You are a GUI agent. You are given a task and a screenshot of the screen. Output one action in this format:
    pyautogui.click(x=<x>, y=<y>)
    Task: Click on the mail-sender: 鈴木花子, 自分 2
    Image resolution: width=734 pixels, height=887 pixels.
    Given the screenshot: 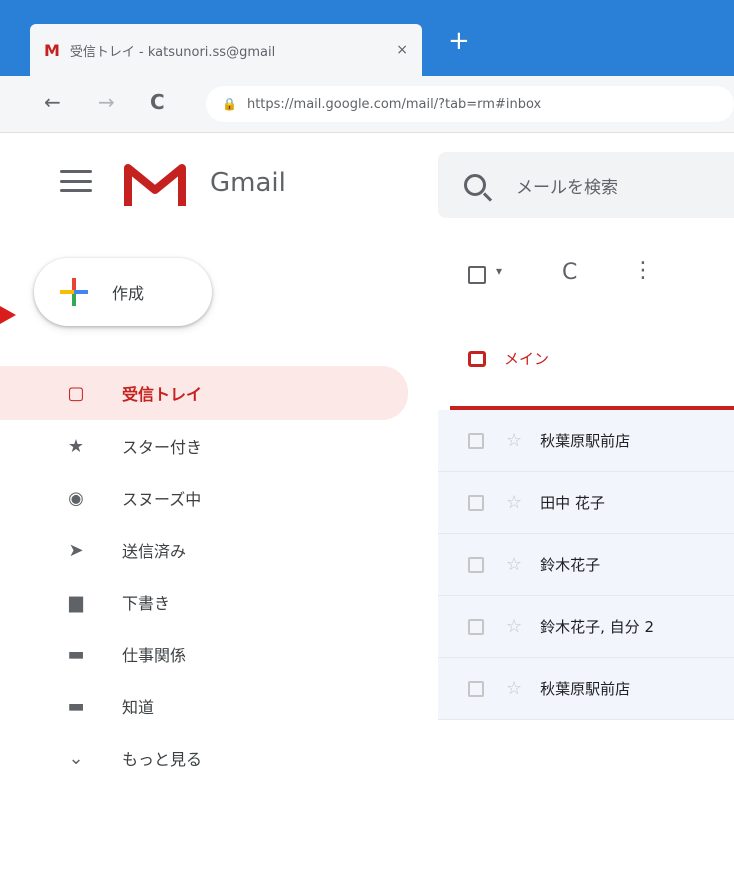 What is the action you would take?
    pyautogui.click(x=597, y=627)
    